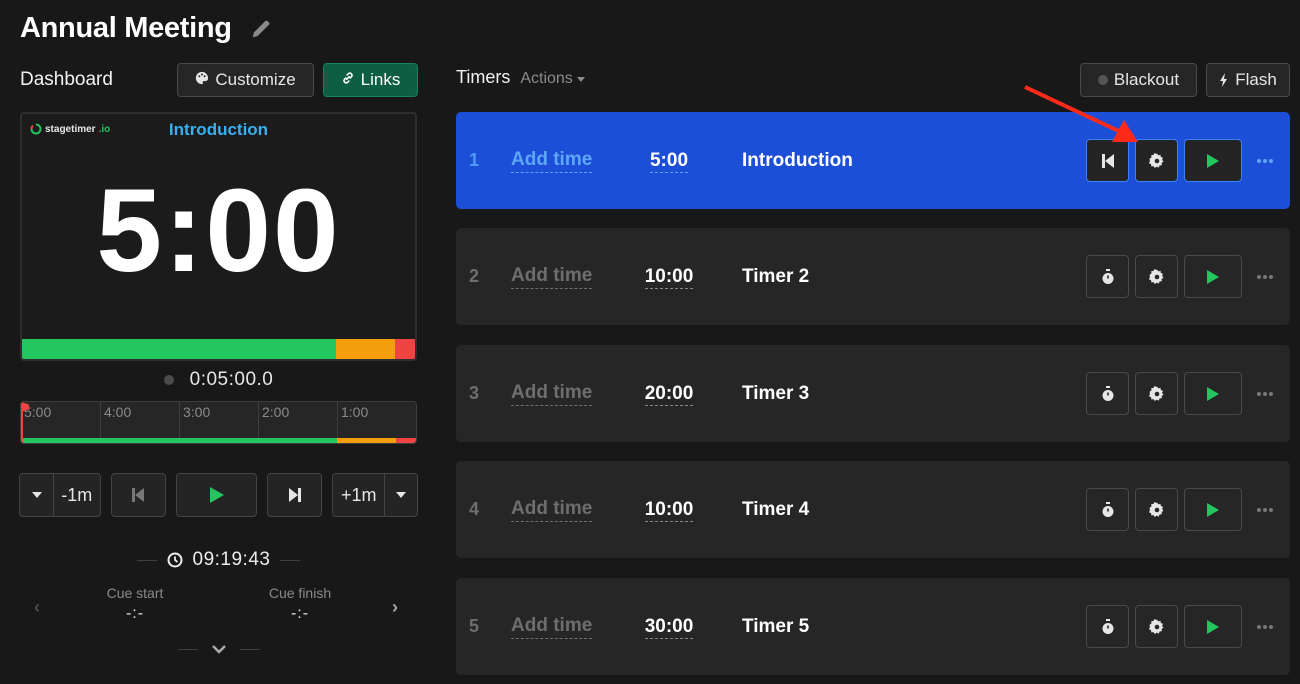  I want to click on timer-name: Timer 2, so click(775, 277).